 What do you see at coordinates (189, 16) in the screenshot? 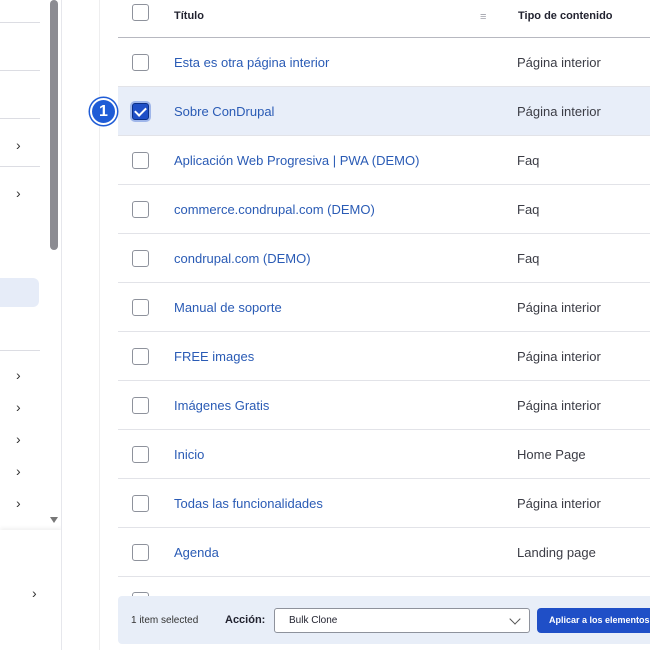
I see `column-header-title: Título` at bounding box center [189, 16].